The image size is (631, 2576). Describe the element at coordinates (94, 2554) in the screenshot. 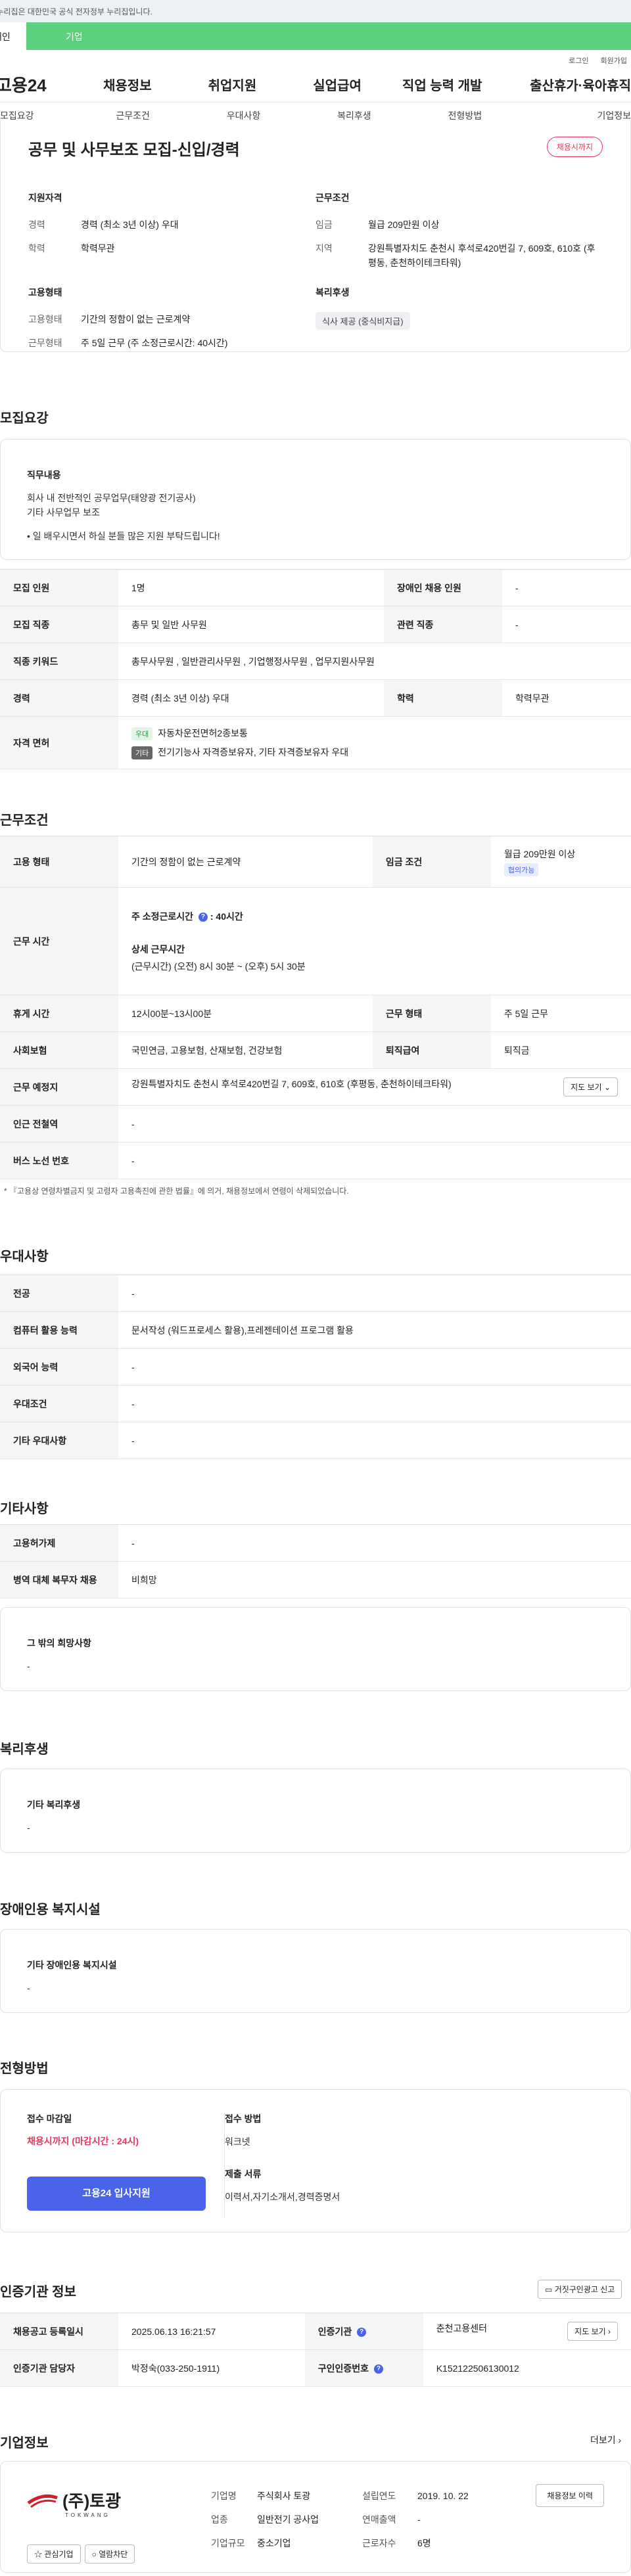

I see `block-icon: ○` at that location.